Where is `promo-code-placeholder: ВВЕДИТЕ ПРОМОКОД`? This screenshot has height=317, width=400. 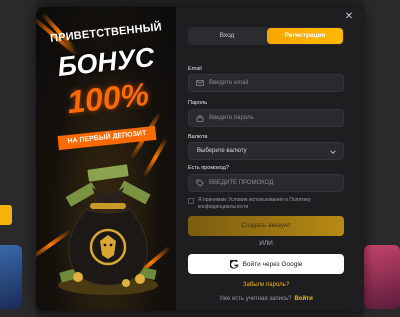 promo-code-placeholder: ВВЕДИТЕ ПРОМОКОД is located at coordinates (241, 183).